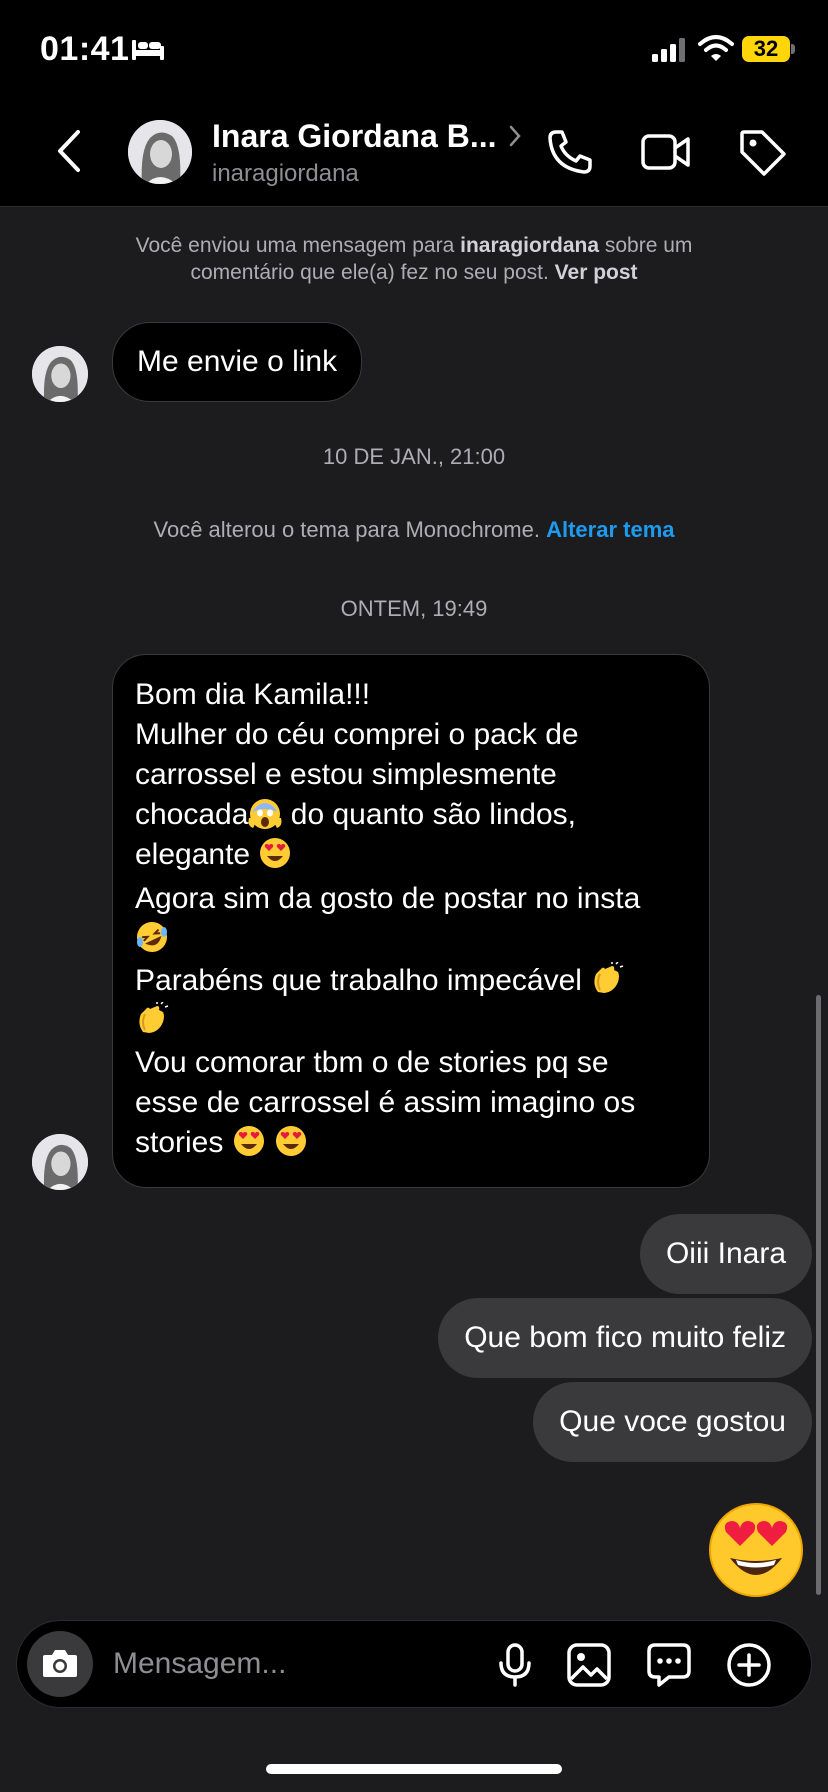 The width and height of the screenshot is (828, 1792). I want to click on message-line: chocada do quanto são lindos,, so click(411, 815).